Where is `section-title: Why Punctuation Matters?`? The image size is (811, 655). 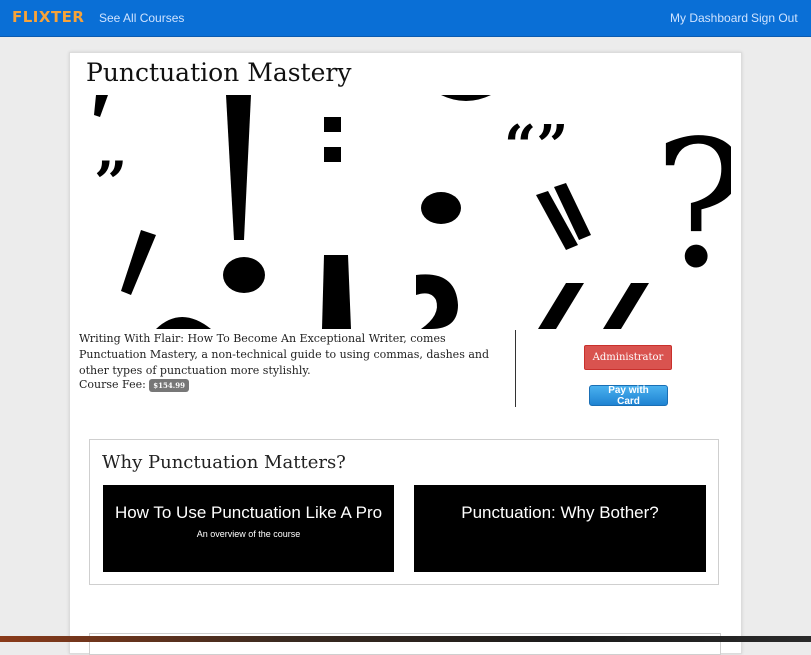 section-title: Why Punctuation Matters? is located at coordinates (224, 462).